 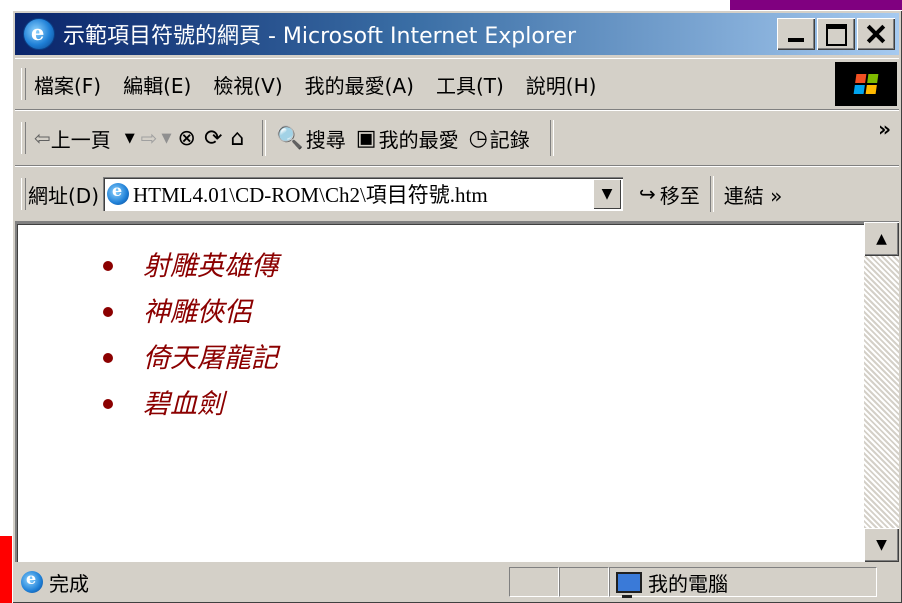 I want to click on menu-favorites: 我的最愛(A), so click(x=359, y=84).